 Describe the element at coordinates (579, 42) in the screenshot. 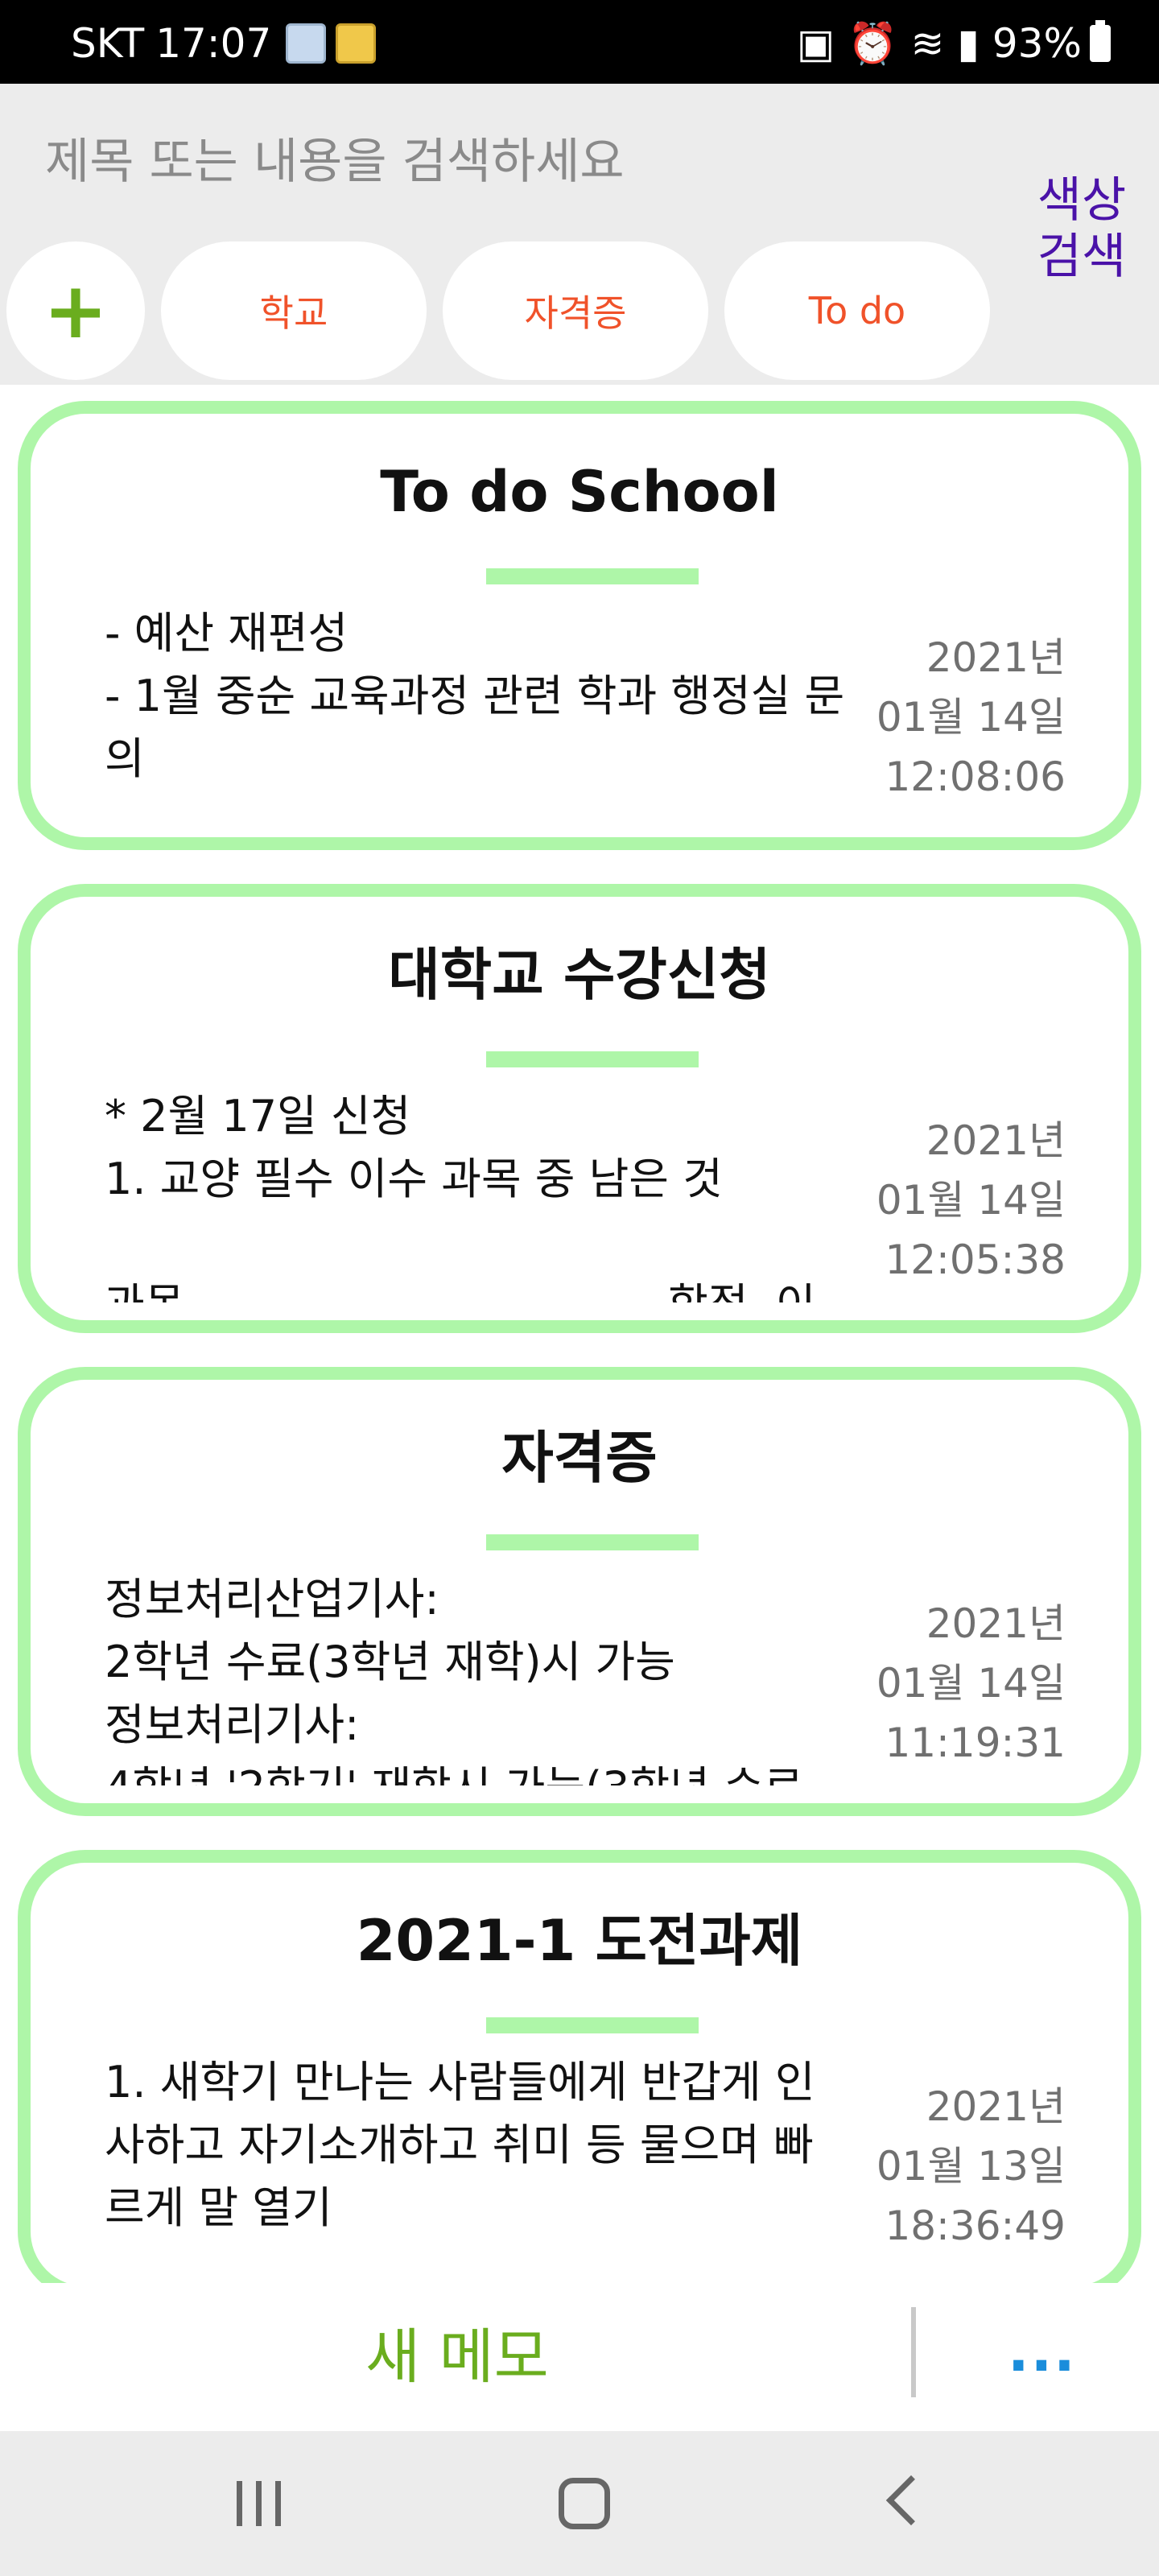

I see `status-bar: SKT 17:07 ▣ ⏰ ≋ ▮ 93%` at that location.